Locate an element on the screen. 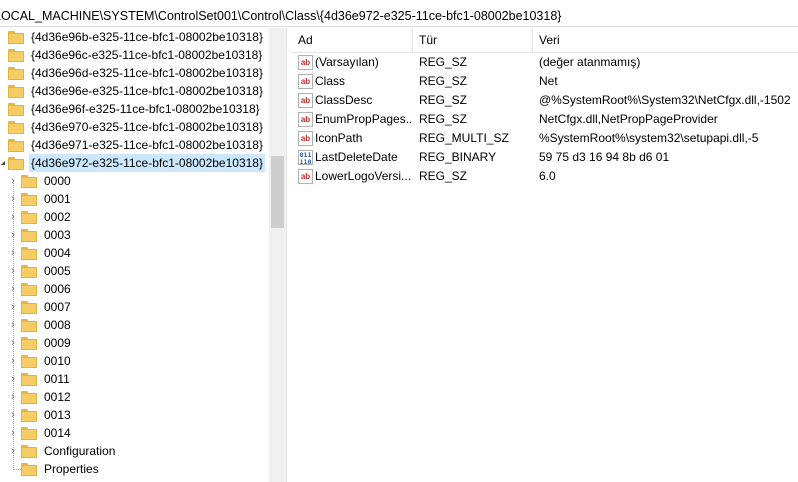 The image size is (798, 482). tree-subitem: › 0007 is located at coordinates (40, 307).